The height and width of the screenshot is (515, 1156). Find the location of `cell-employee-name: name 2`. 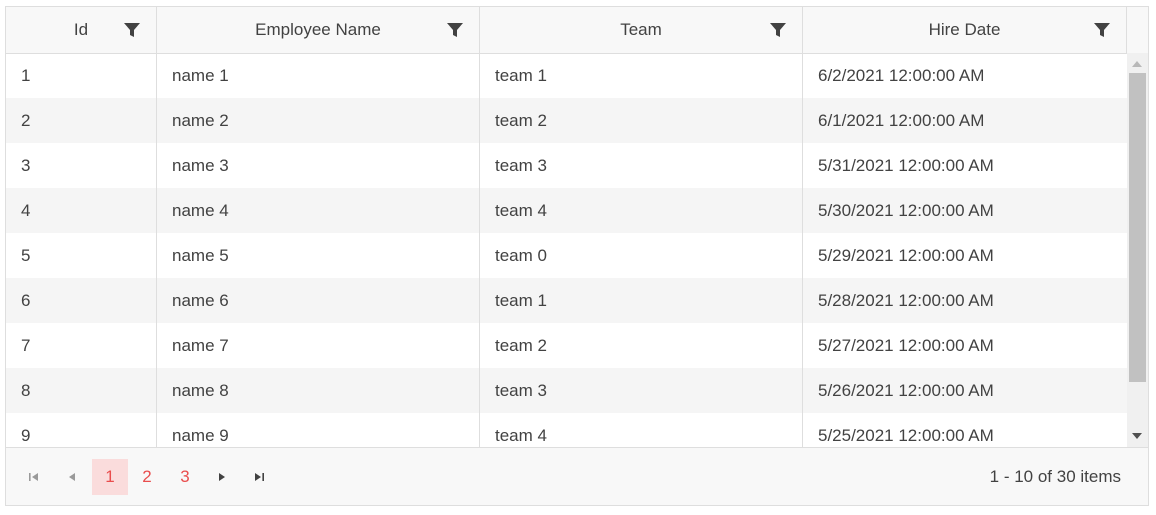

cell-employee-name: name 2 is located at coordinates (318, 120).